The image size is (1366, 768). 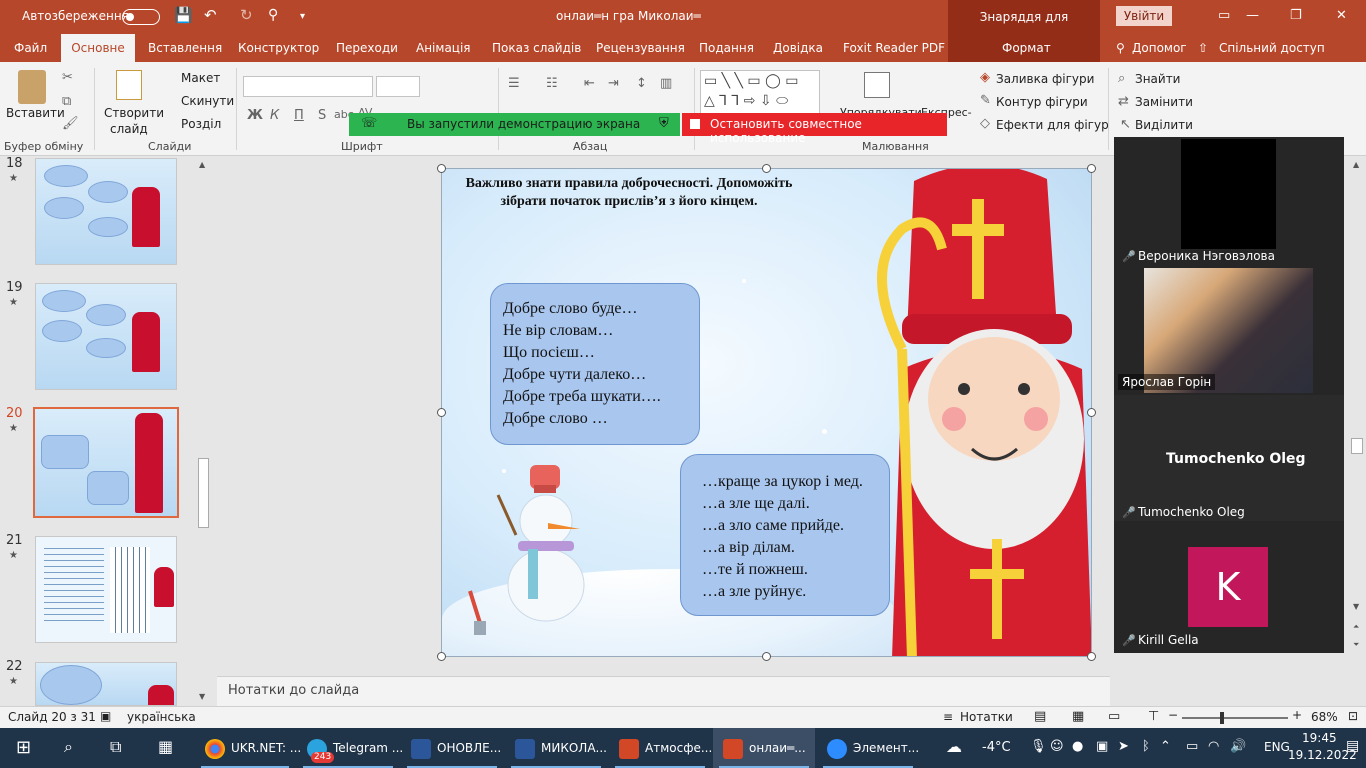 What do you see at coordinates (1277, 747) in the screenshot?
I see `input-language: ENG` at bounding box center [1277, 747].